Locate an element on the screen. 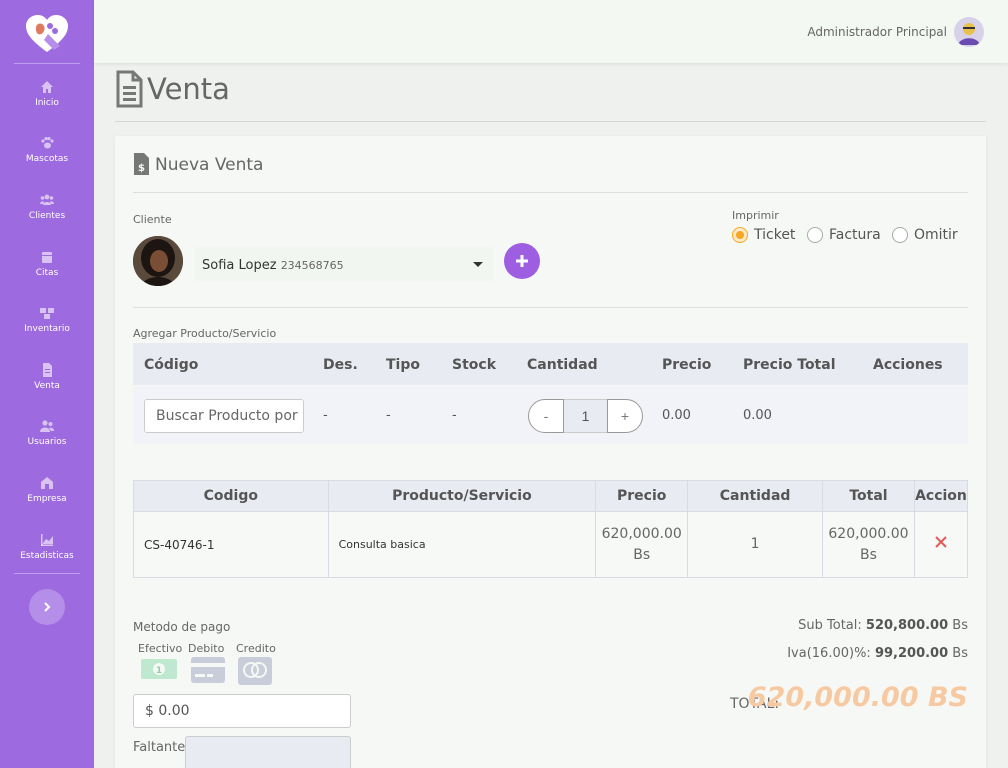  sidebar-item-citas: Citas is located at coordinates (47, 275).